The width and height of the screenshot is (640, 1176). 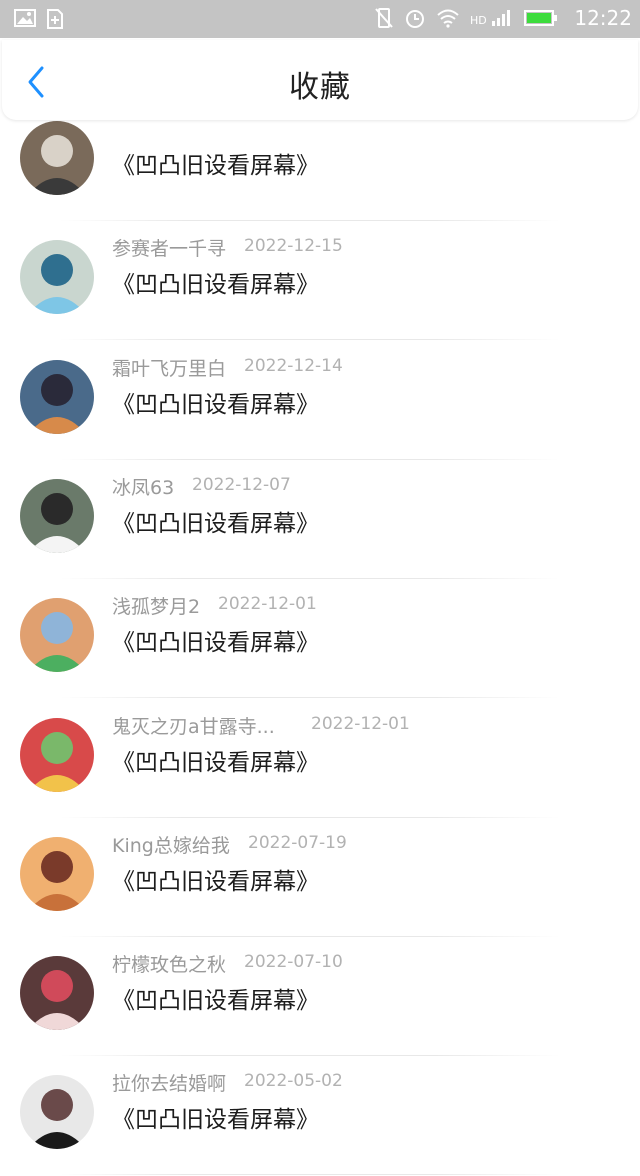 I want to click on list-item: King总嫁给我 2022-07-19 《凹凸旧设看屏幕》, so click(x=320, y=878).